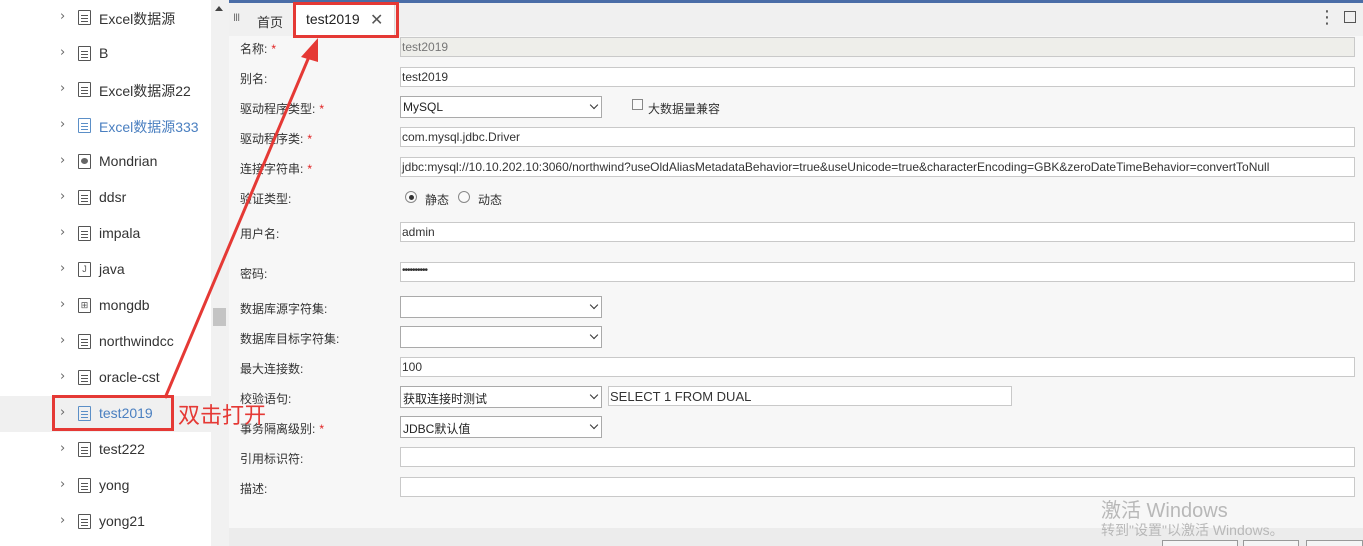  Describe the element at coordinates (240, 218) in the screenshot. I see `annotation-arrow` at that location.